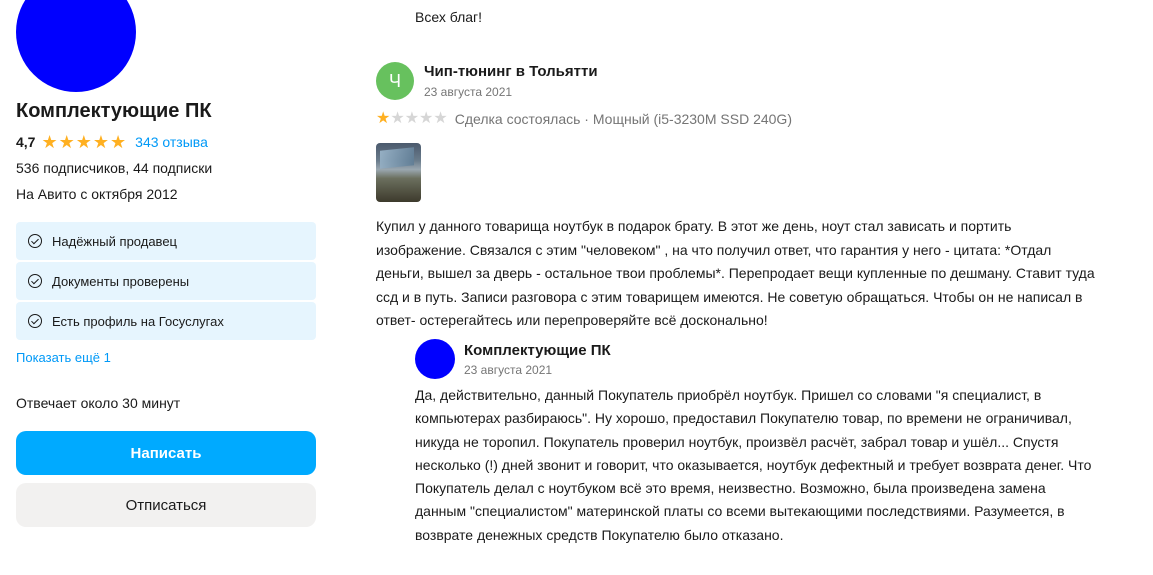 The image size is (1153, 575). Describe the element at coordinates (138, 321) in the screenshot. I see `badge-label: Есть профиль на Госуслугах` at that location.